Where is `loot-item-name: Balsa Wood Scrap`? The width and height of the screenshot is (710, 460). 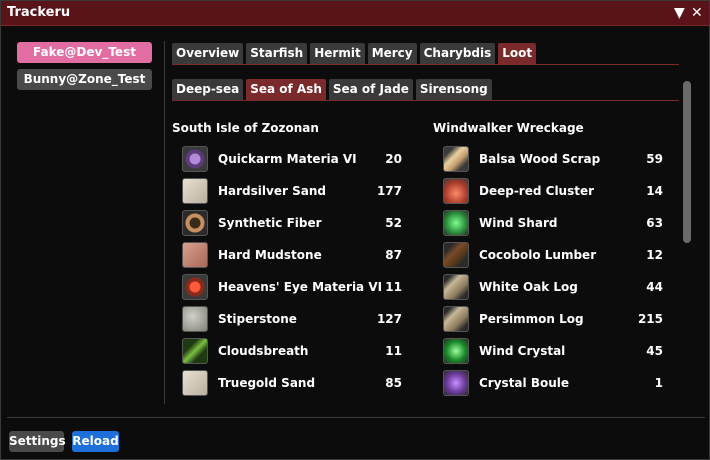
loot-item-name: Balsa Wood Scrap is located at coordinates (540, 159).